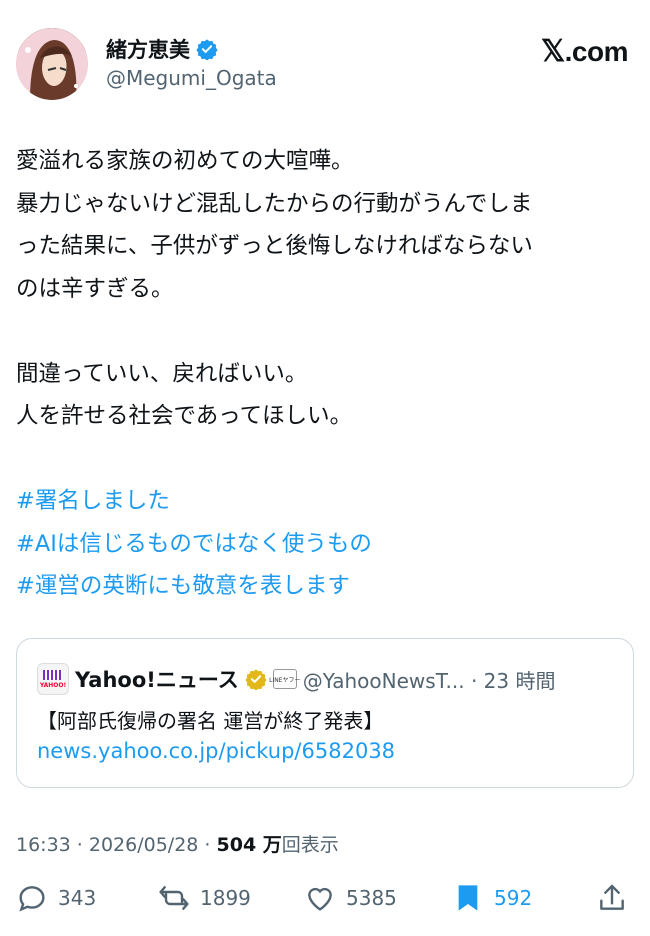 This screenshot has height=936, width=650. What do you see at coordinates (56, 898) in the screenshot?
I see `reply-button: 343` at bounding box center [56, 898].